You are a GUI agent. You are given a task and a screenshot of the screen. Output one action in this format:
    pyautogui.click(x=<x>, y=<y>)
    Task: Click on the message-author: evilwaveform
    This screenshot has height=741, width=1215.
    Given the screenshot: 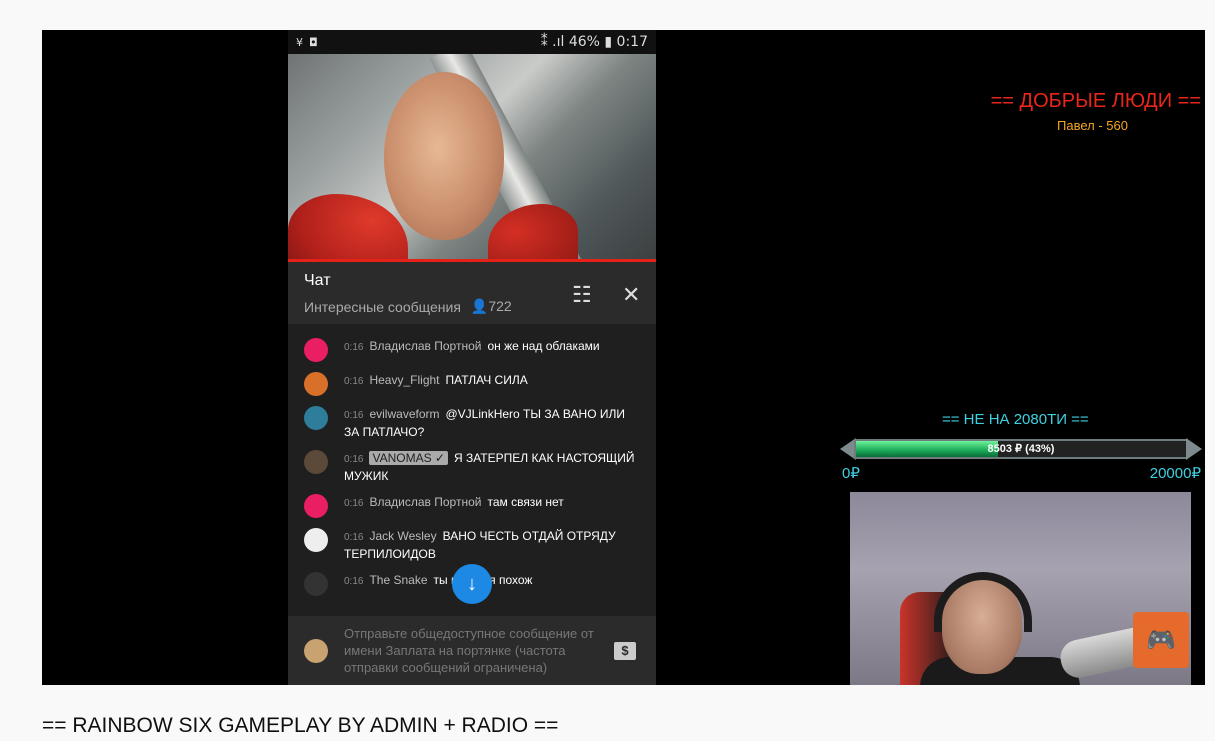 What is the action you would take?
    pyautogui.click(x=404, y=414)
    